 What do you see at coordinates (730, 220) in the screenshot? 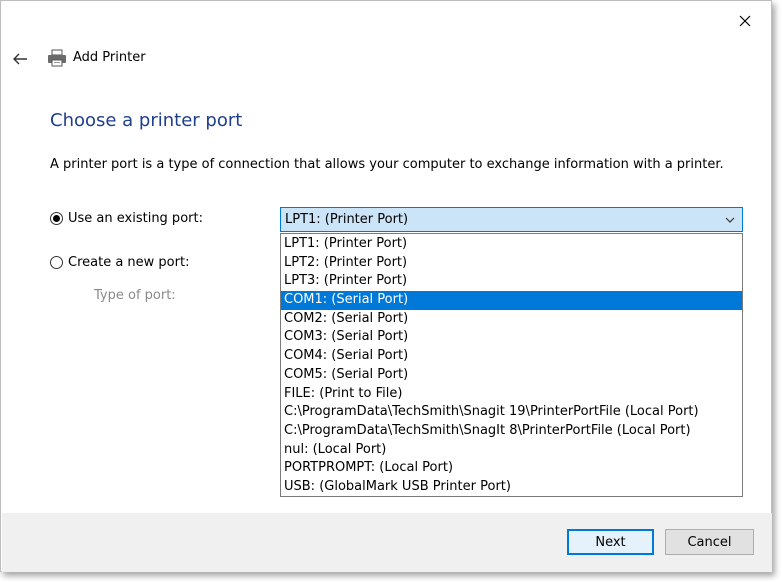
I see `chevron-down-icon` at bounding box center [730, 220].